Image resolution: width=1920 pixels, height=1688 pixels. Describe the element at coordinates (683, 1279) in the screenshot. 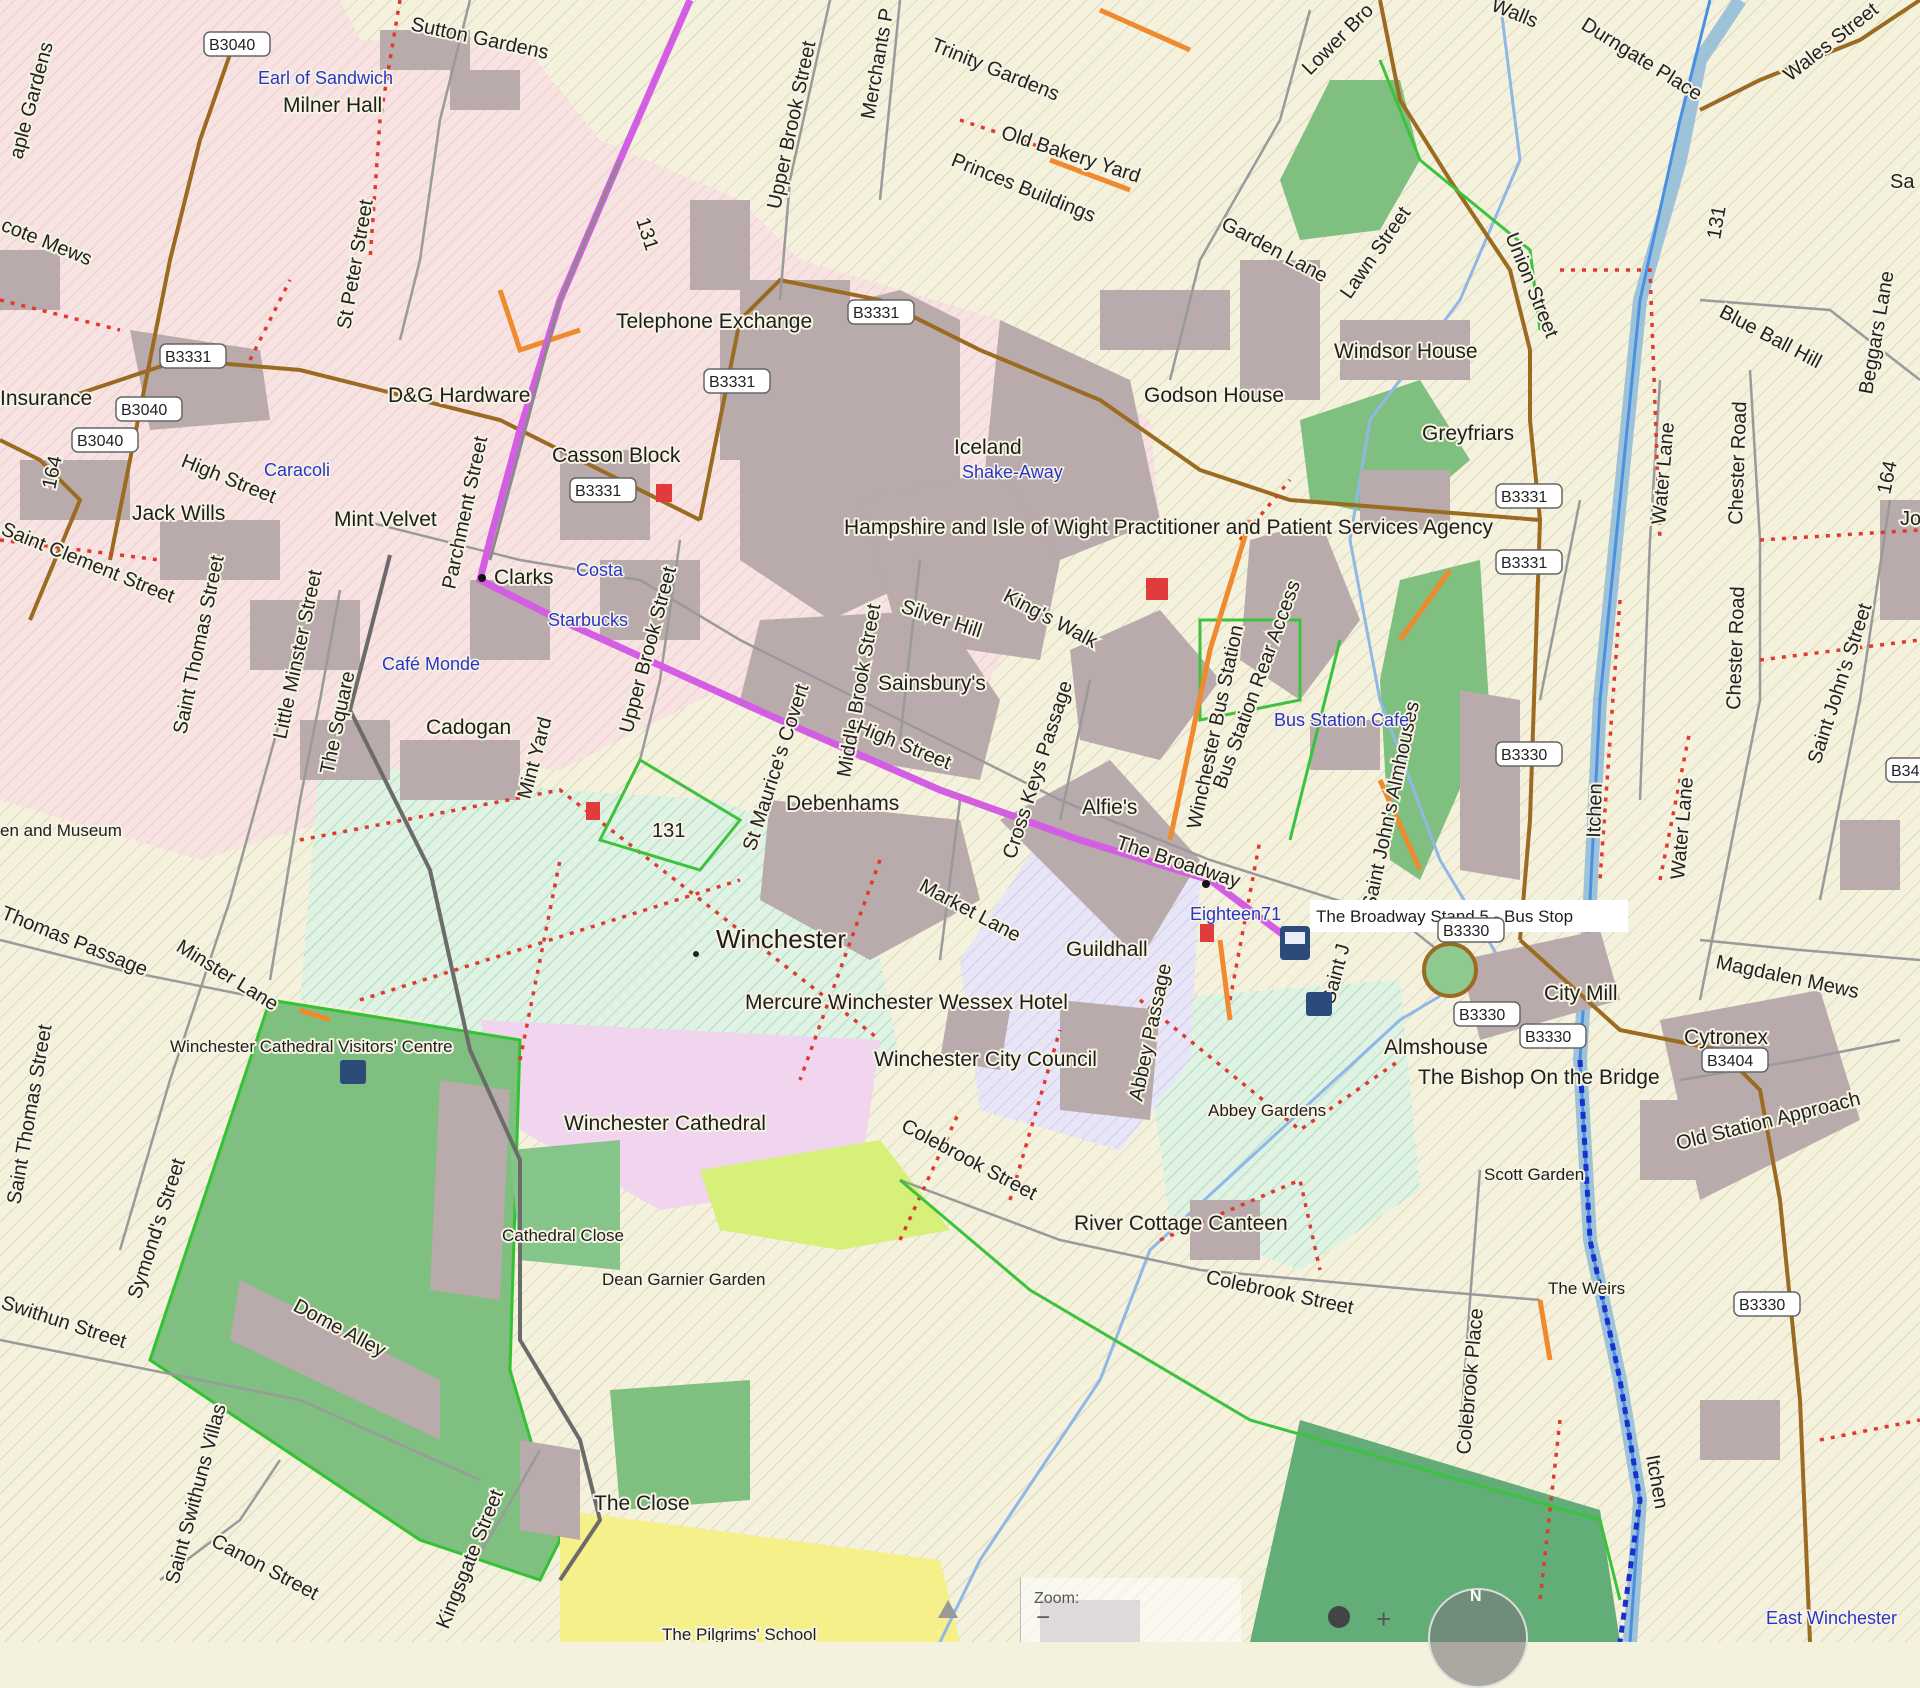

I see `place-label: Dean Garnier Garden` at that location.